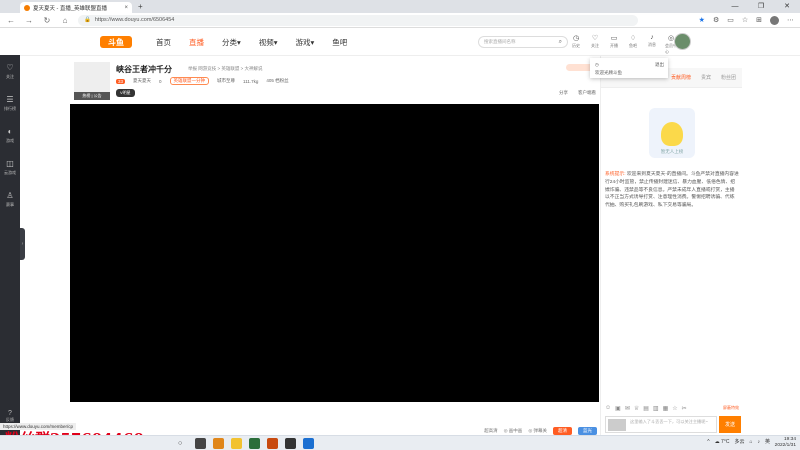  I want to click on broadcast-button: ▭ 开播, so click(614, 44).